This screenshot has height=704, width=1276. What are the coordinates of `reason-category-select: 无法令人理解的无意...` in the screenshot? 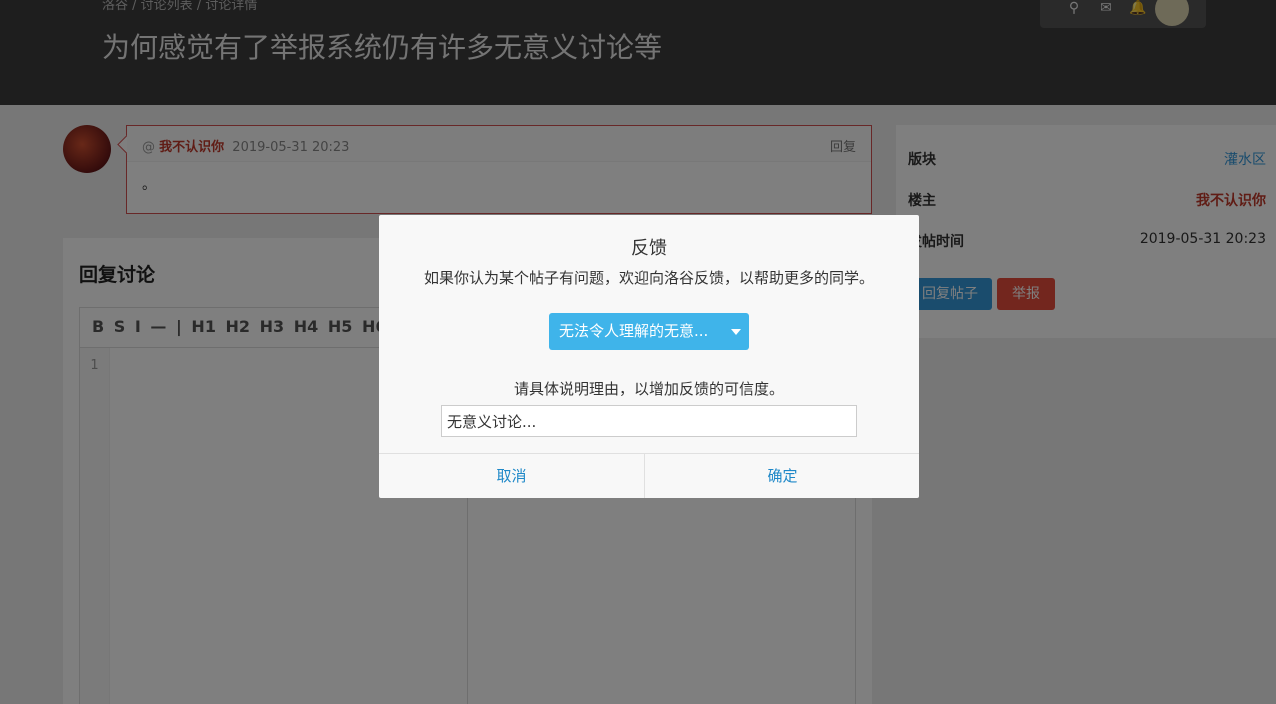 It's located at (649, 331).